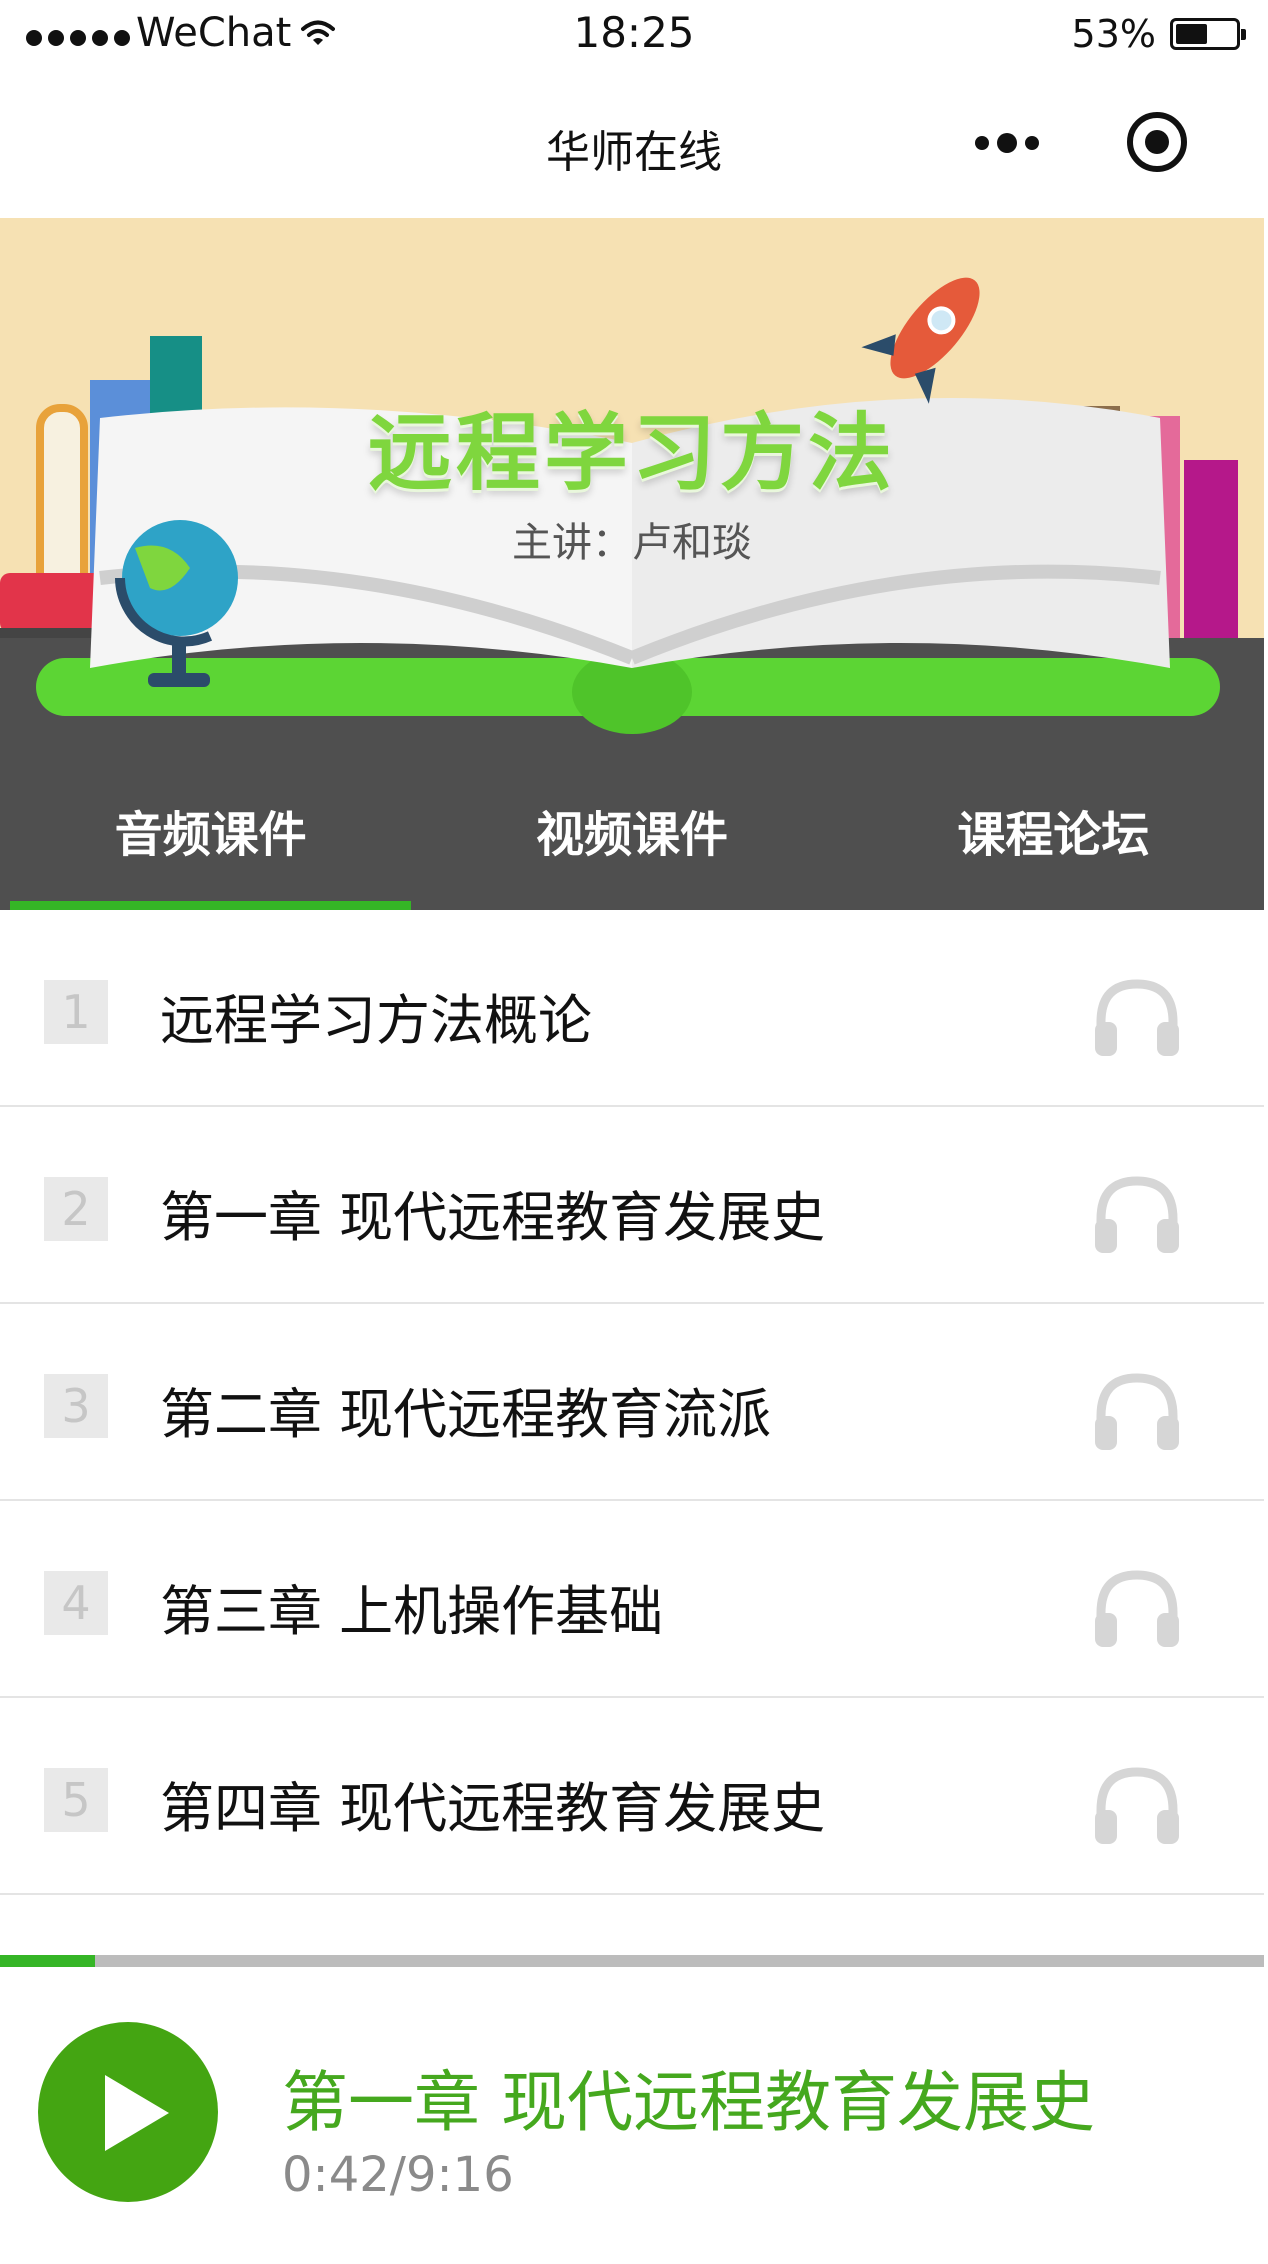  Describe the element at coordinates (466, 1414) in the screenshot. I see `lesson-title: 第二章 现代远程教育流派` at that location.